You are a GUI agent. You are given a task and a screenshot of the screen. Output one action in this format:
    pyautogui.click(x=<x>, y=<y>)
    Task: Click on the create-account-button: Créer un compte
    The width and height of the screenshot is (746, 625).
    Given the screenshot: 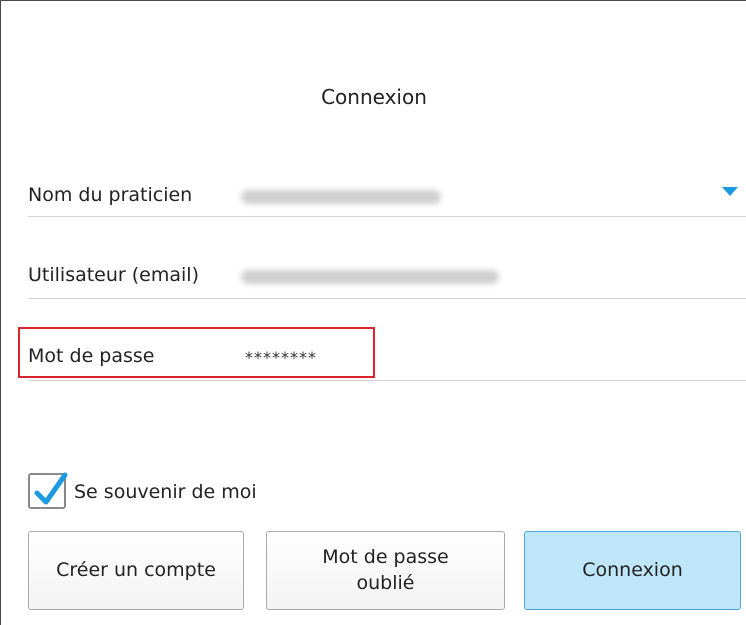 What is the action you would take?
    pyautogui.click(x=136, y=570)
    